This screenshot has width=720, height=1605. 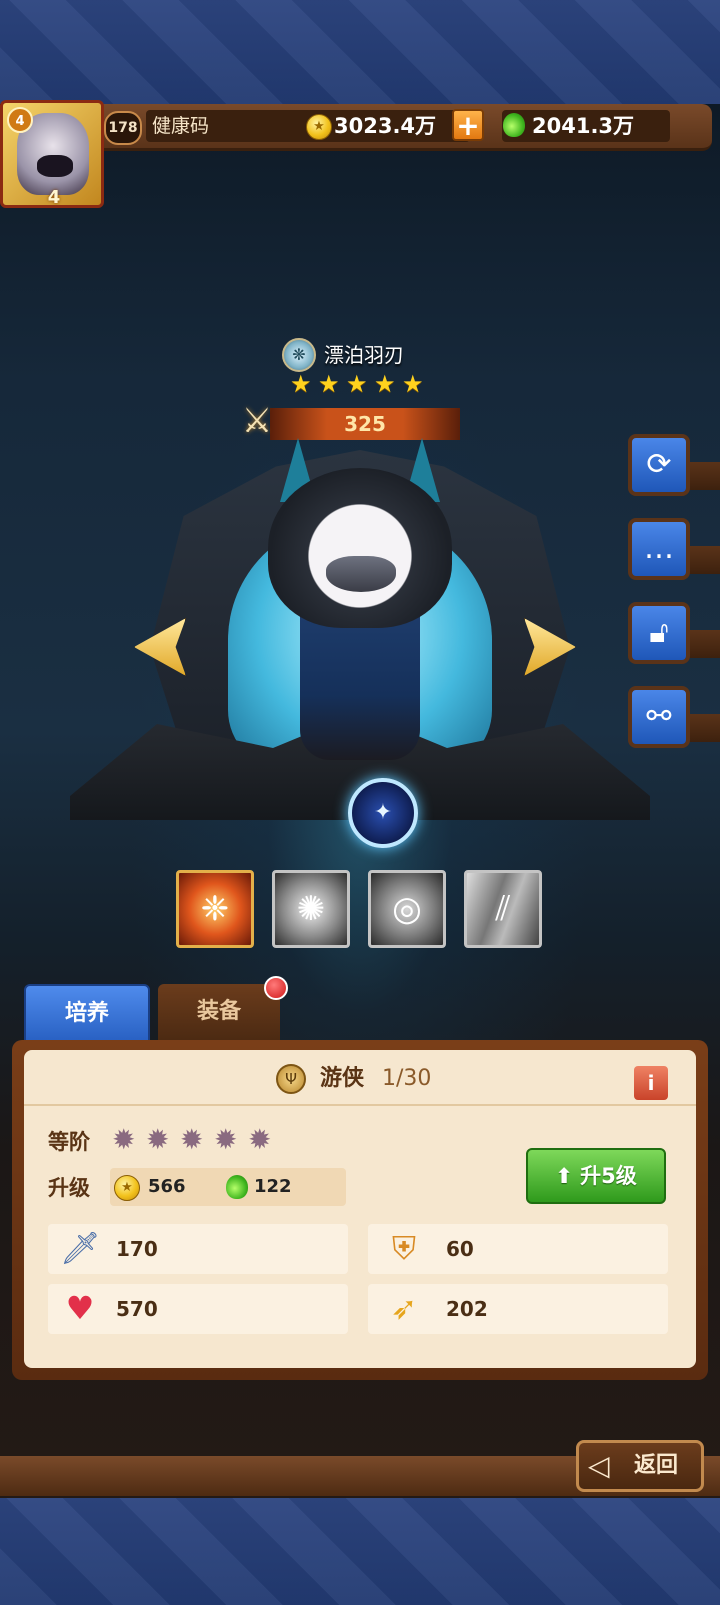 What do you see at coordinates (123, 128) in the screenshot?
I see `player-level-badge: 178` at bounding box center [123, 128].